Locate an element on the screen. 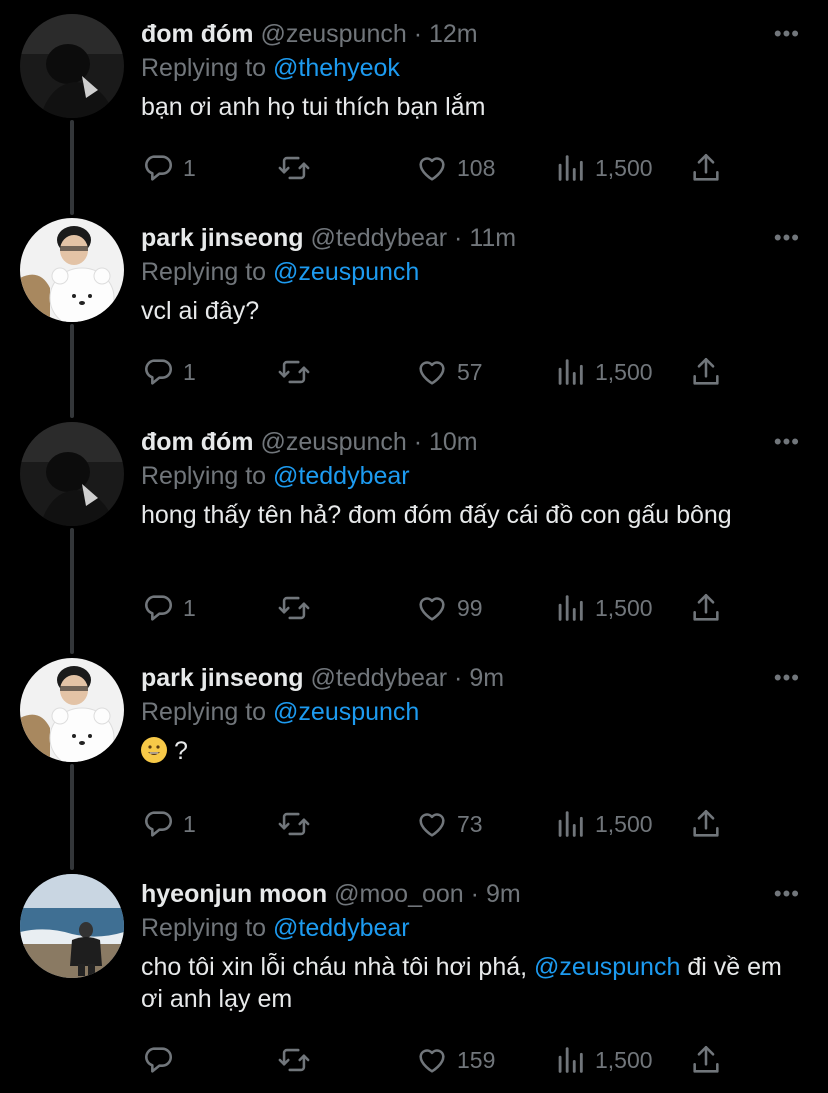 This screenshot has width=828, height=1093. timestamp: 10m is located at coordinates (453, 442).